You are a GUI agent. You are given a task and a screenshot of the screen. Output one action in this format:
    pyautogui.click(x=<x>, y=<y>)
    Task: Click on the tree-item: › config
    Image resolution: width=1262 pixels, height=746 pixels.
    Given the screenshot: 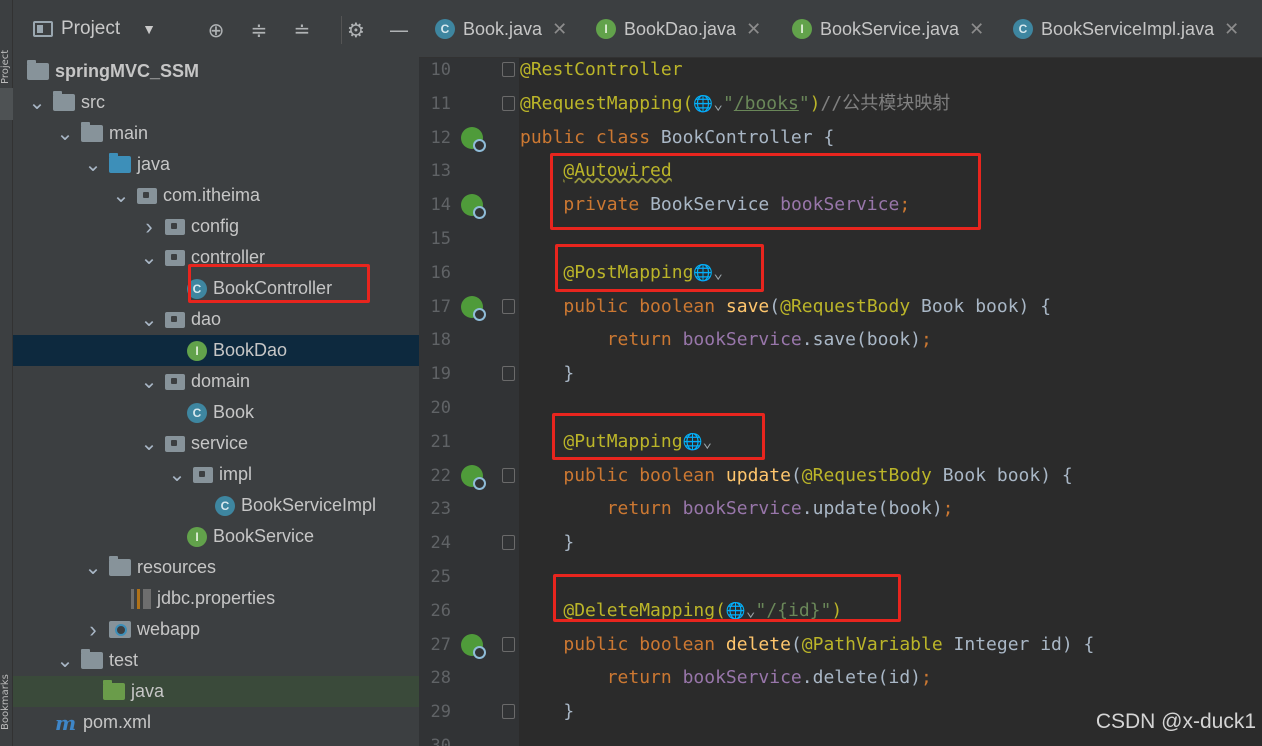 What is the action you would take?
    pyautogui.click(x=216, y=226)
    